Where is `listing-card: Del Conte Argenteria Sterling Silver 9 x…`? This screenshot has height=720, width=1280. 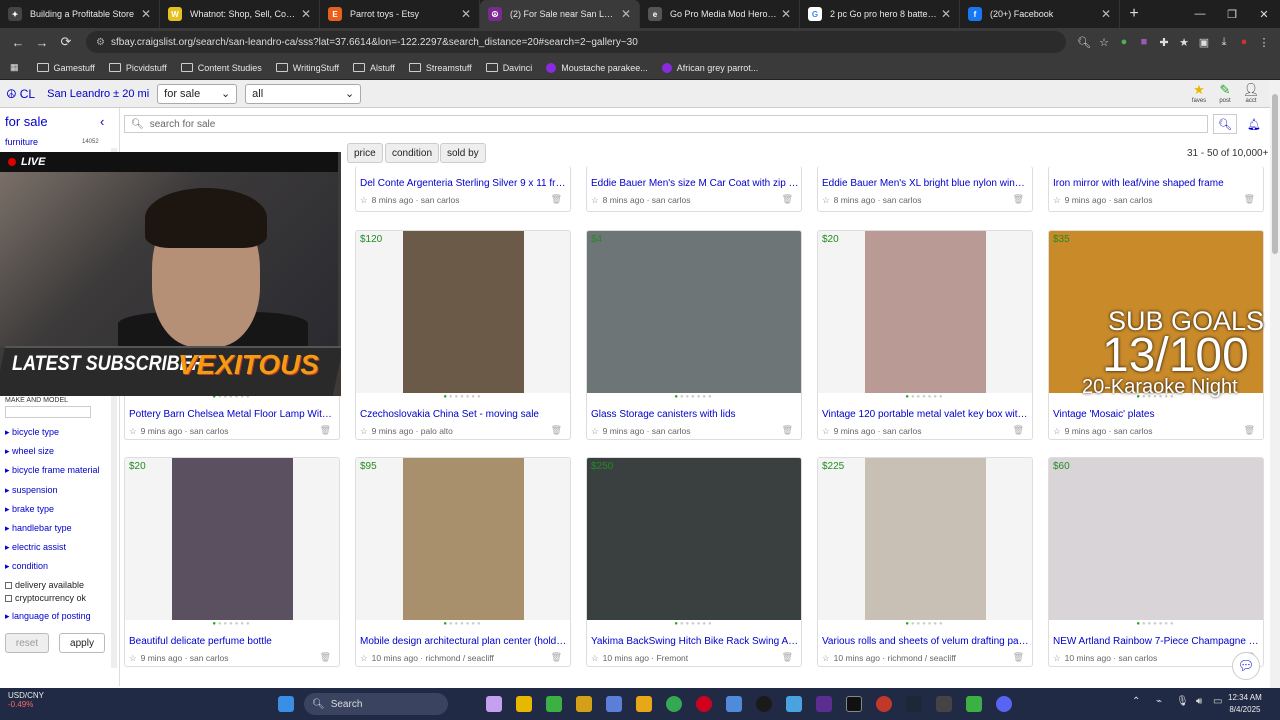
listing-card: Del Conte Argenteria Sterling Silver 9 x… is located at coordinates (463, 189).